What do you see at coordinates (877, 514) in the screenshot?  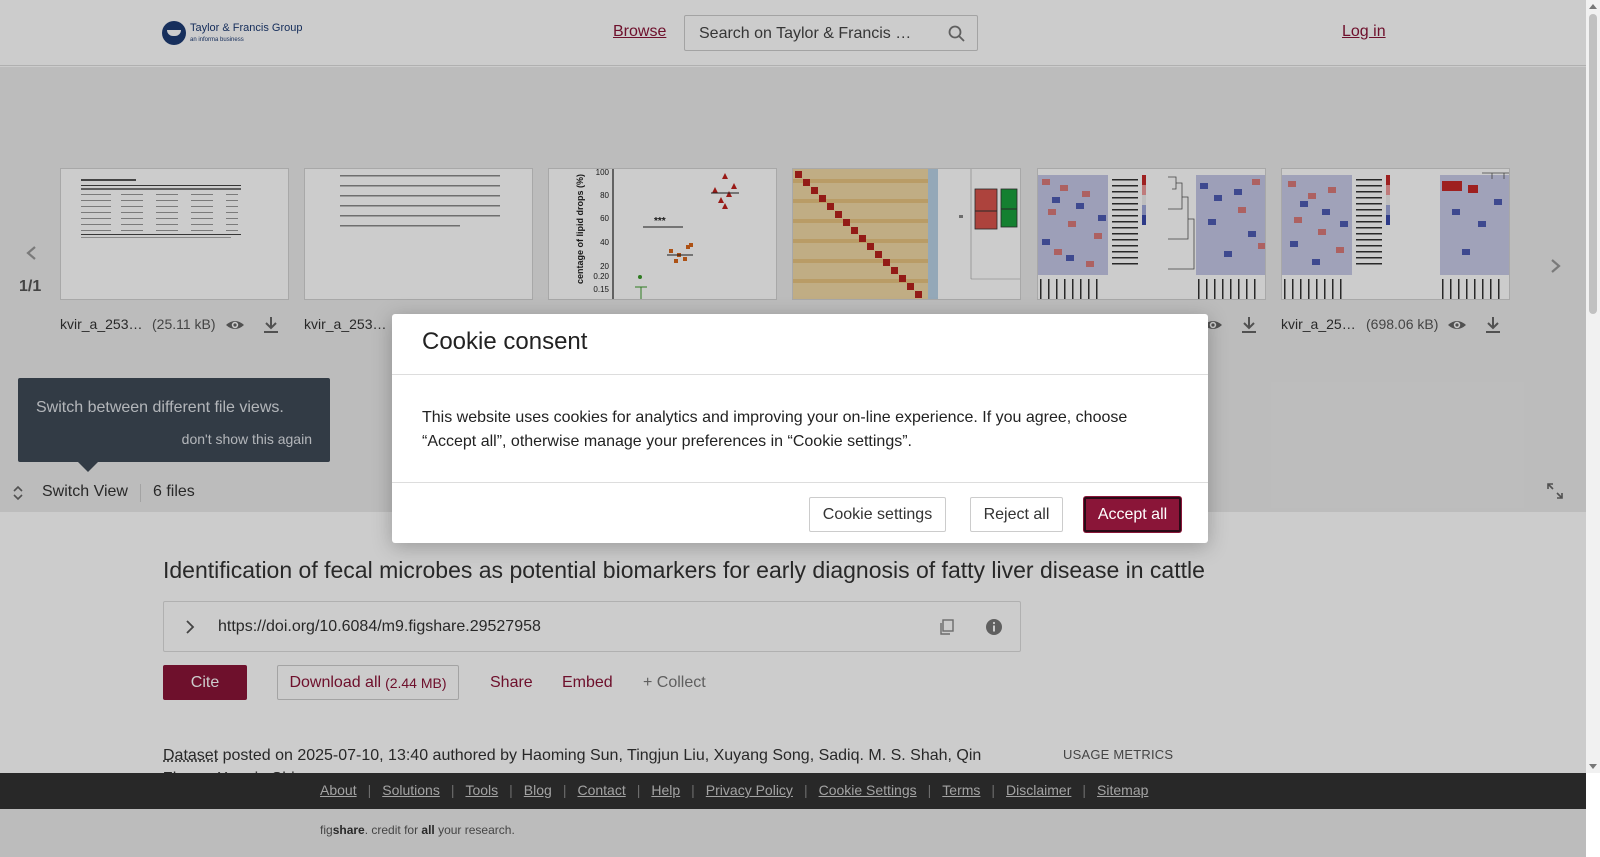 I see `cookie-settings-button: Cookie settings` at bounding box center [877, 514].